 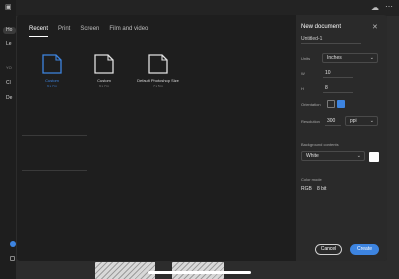 I want to click on create-button: Create, so click(x=364, y=249).